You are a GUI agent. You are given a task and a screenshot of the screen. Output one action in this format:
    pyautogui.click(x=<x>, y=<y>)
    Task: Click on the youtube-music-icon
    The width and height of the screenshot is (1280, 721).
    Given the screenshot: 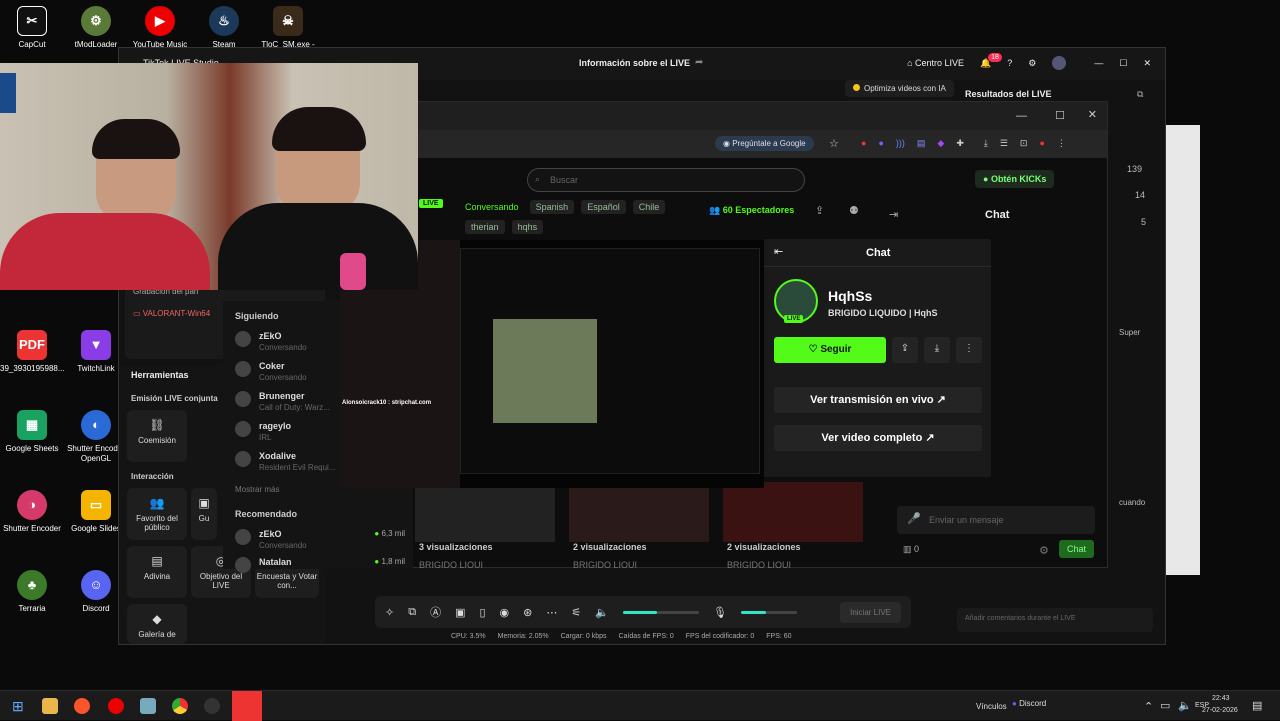 What is the action you would take?
    pyautogui.click(x=116, y=706)
    